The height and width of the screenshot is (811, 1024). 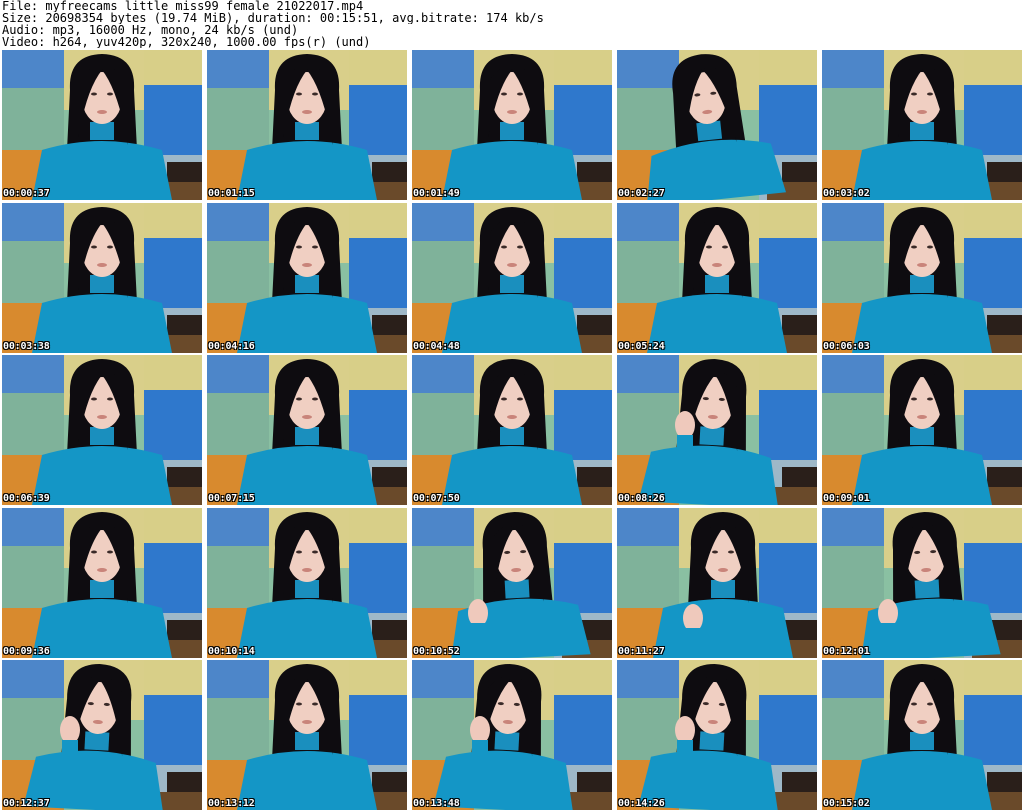 I want to click on video-thumbnail: 00:12:01, so click(x=922, y=582).